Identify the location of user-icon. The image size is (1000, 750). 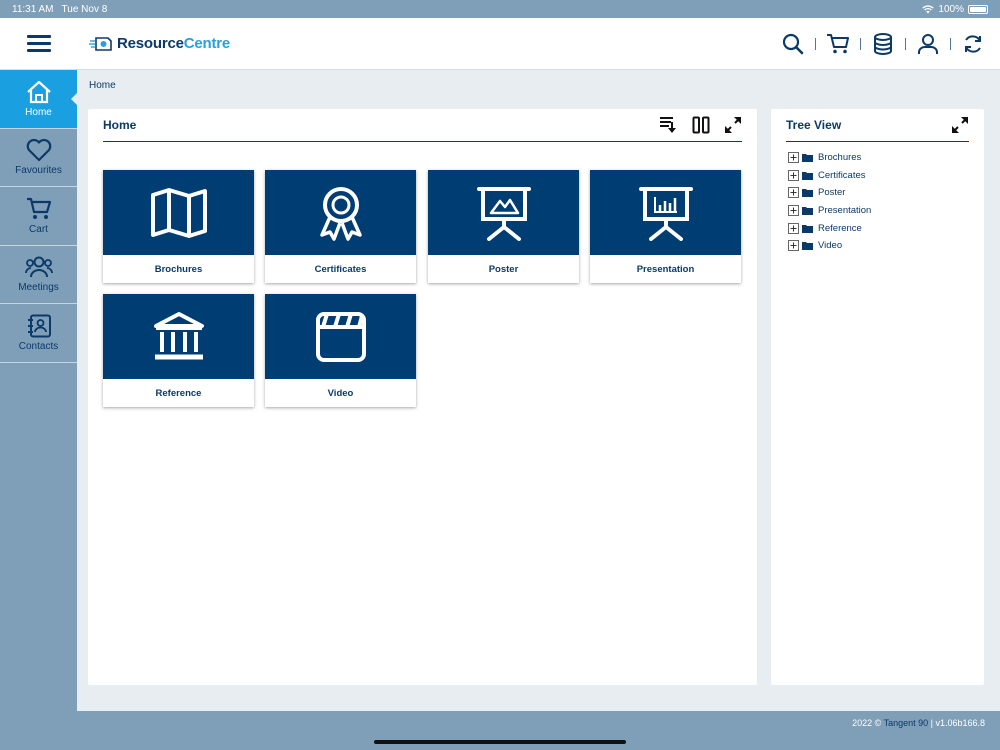
(928, 43).